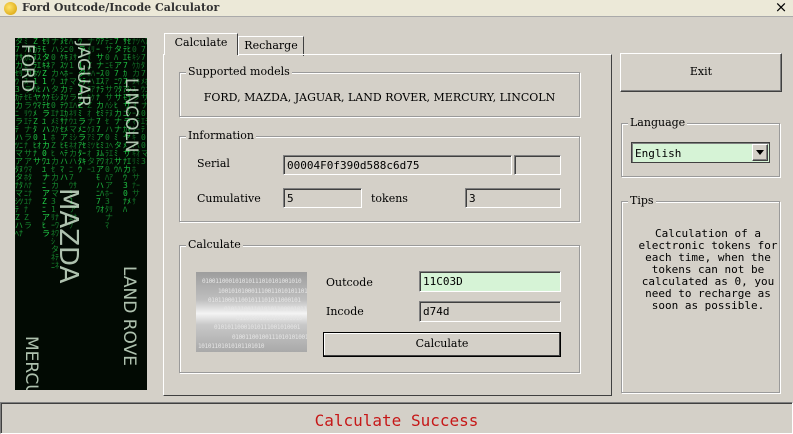 The width and height of the screenshot is (793, 434). Describe the element at coordinates (213, 163) in the screenshot. I see `serial-label: Serial` at that location.